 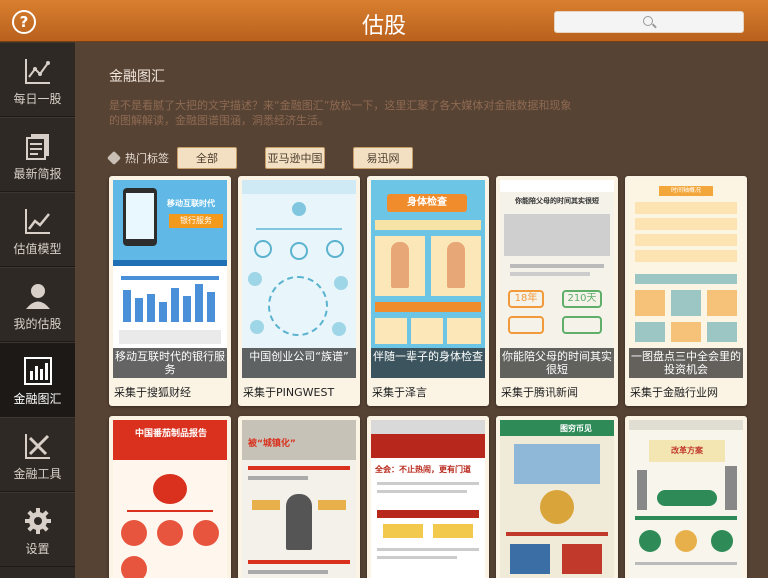 I want to click on sidebar: 每日一股 最新简报 估值模型 我的估股 金融图汇 金融工具 设置, so click(x=37, y=310).